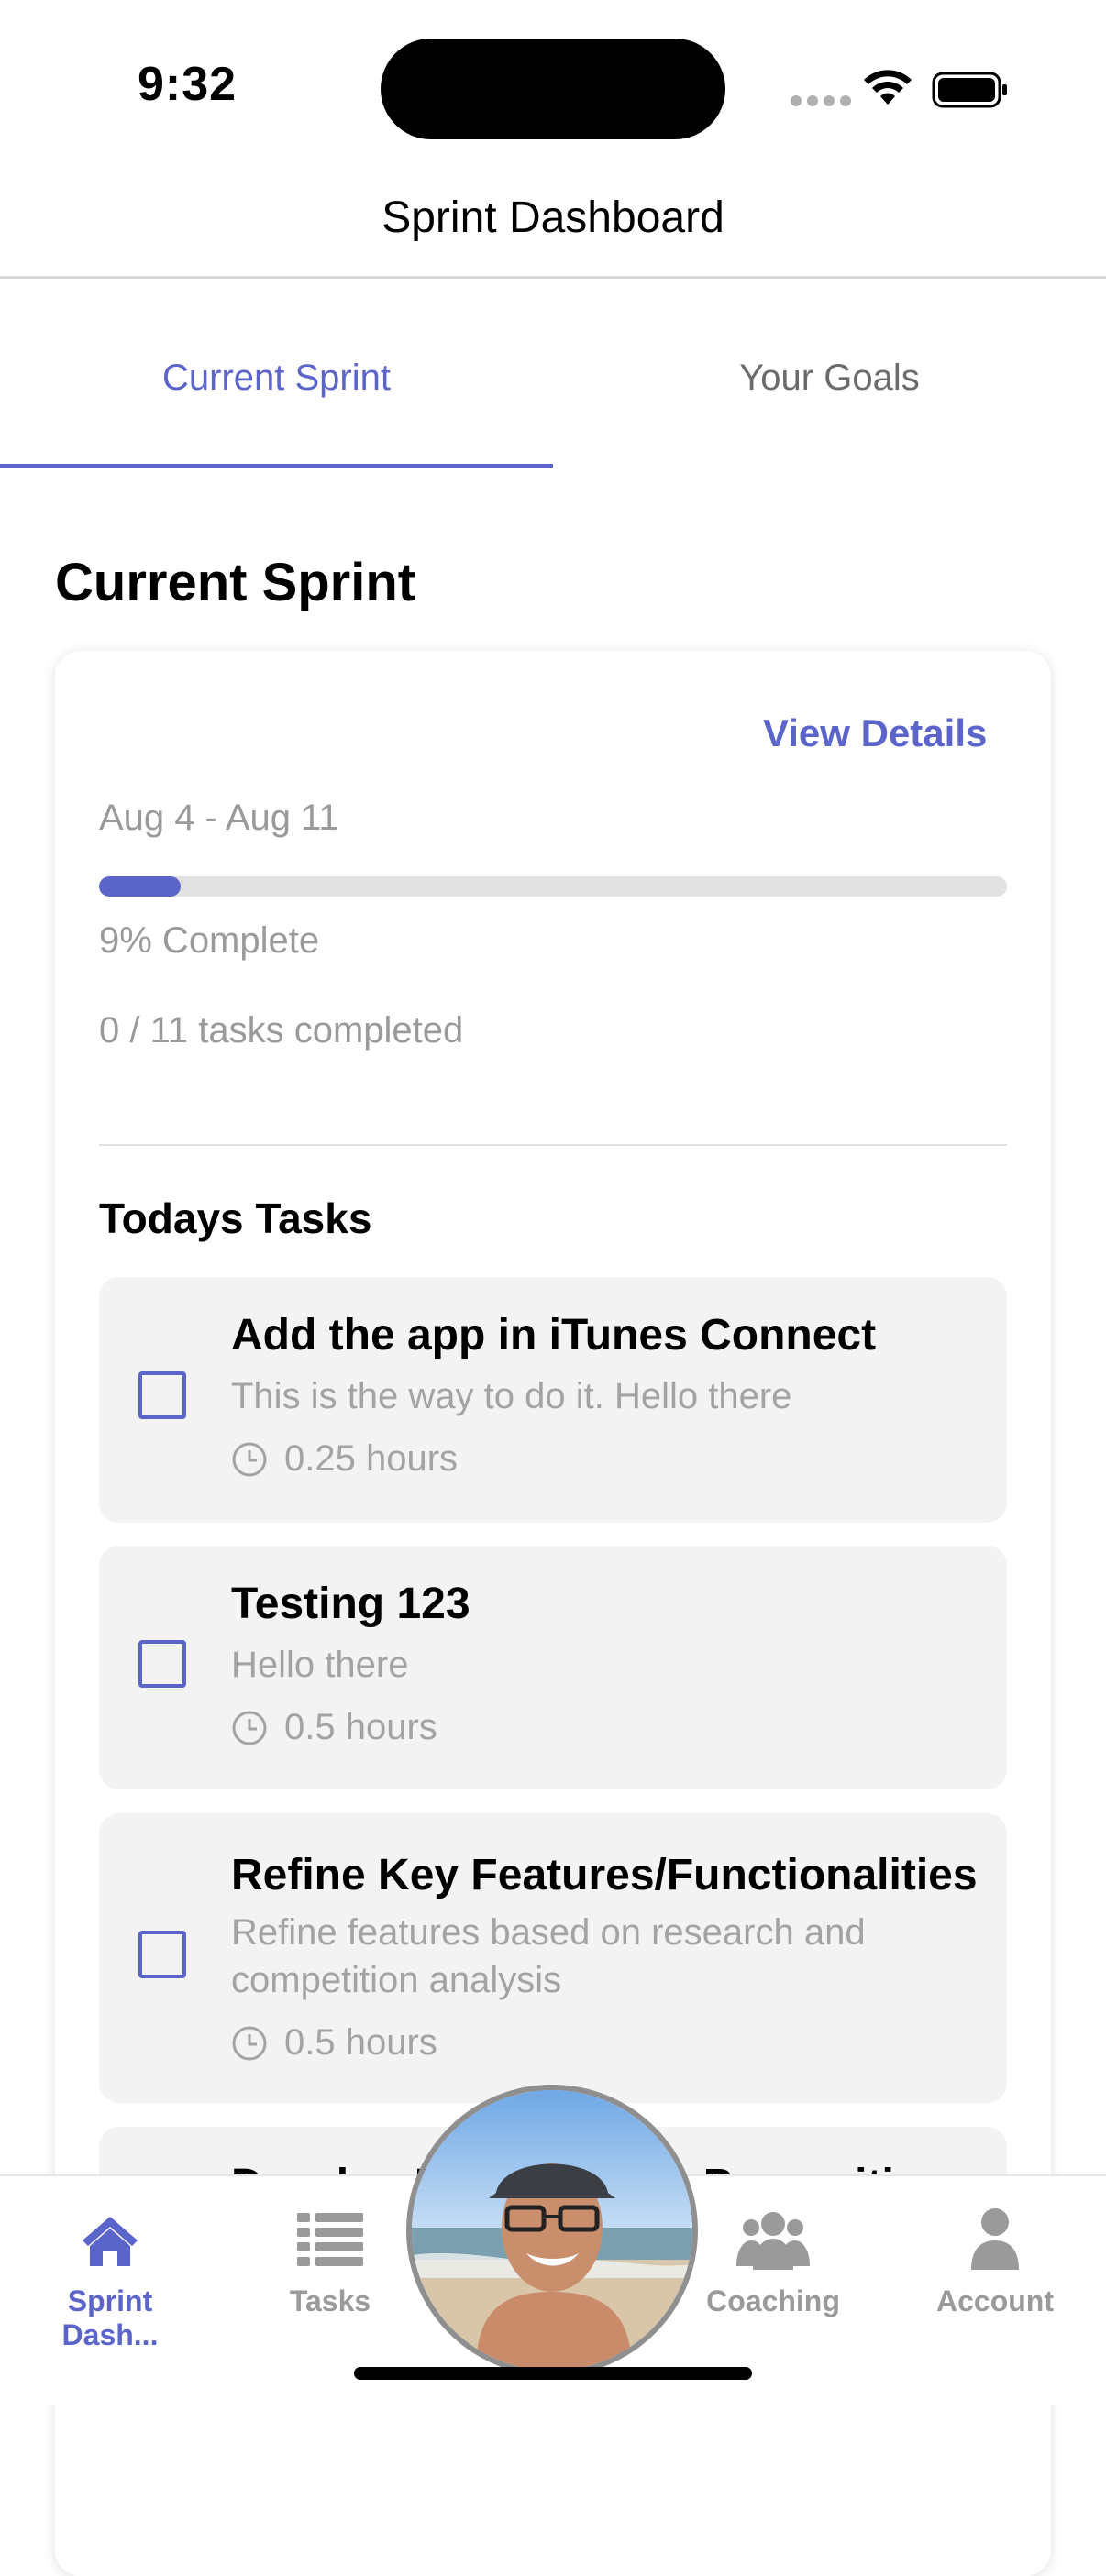 This screenshot has height=2576, width=1106. What do you see at coordinates (351, 1604) in the screenshot?
I see `task-title: Testing 123` at bounding box center [351, 1604].